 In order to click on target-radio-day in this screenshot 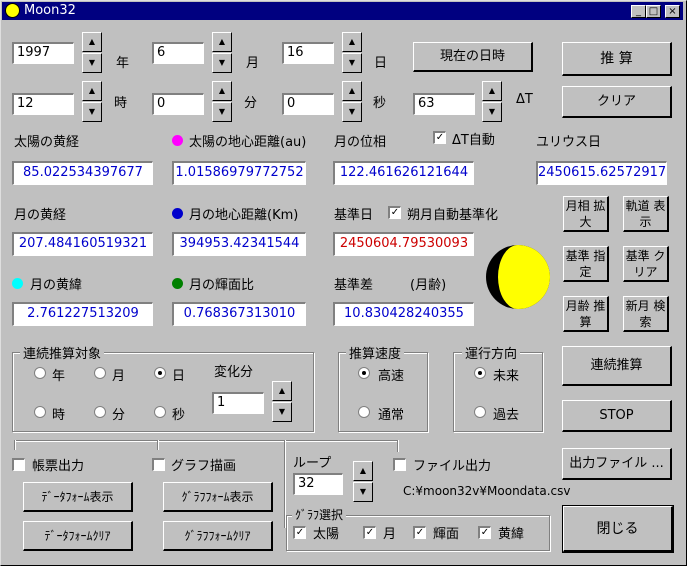, I will do `click(160, 373)`.